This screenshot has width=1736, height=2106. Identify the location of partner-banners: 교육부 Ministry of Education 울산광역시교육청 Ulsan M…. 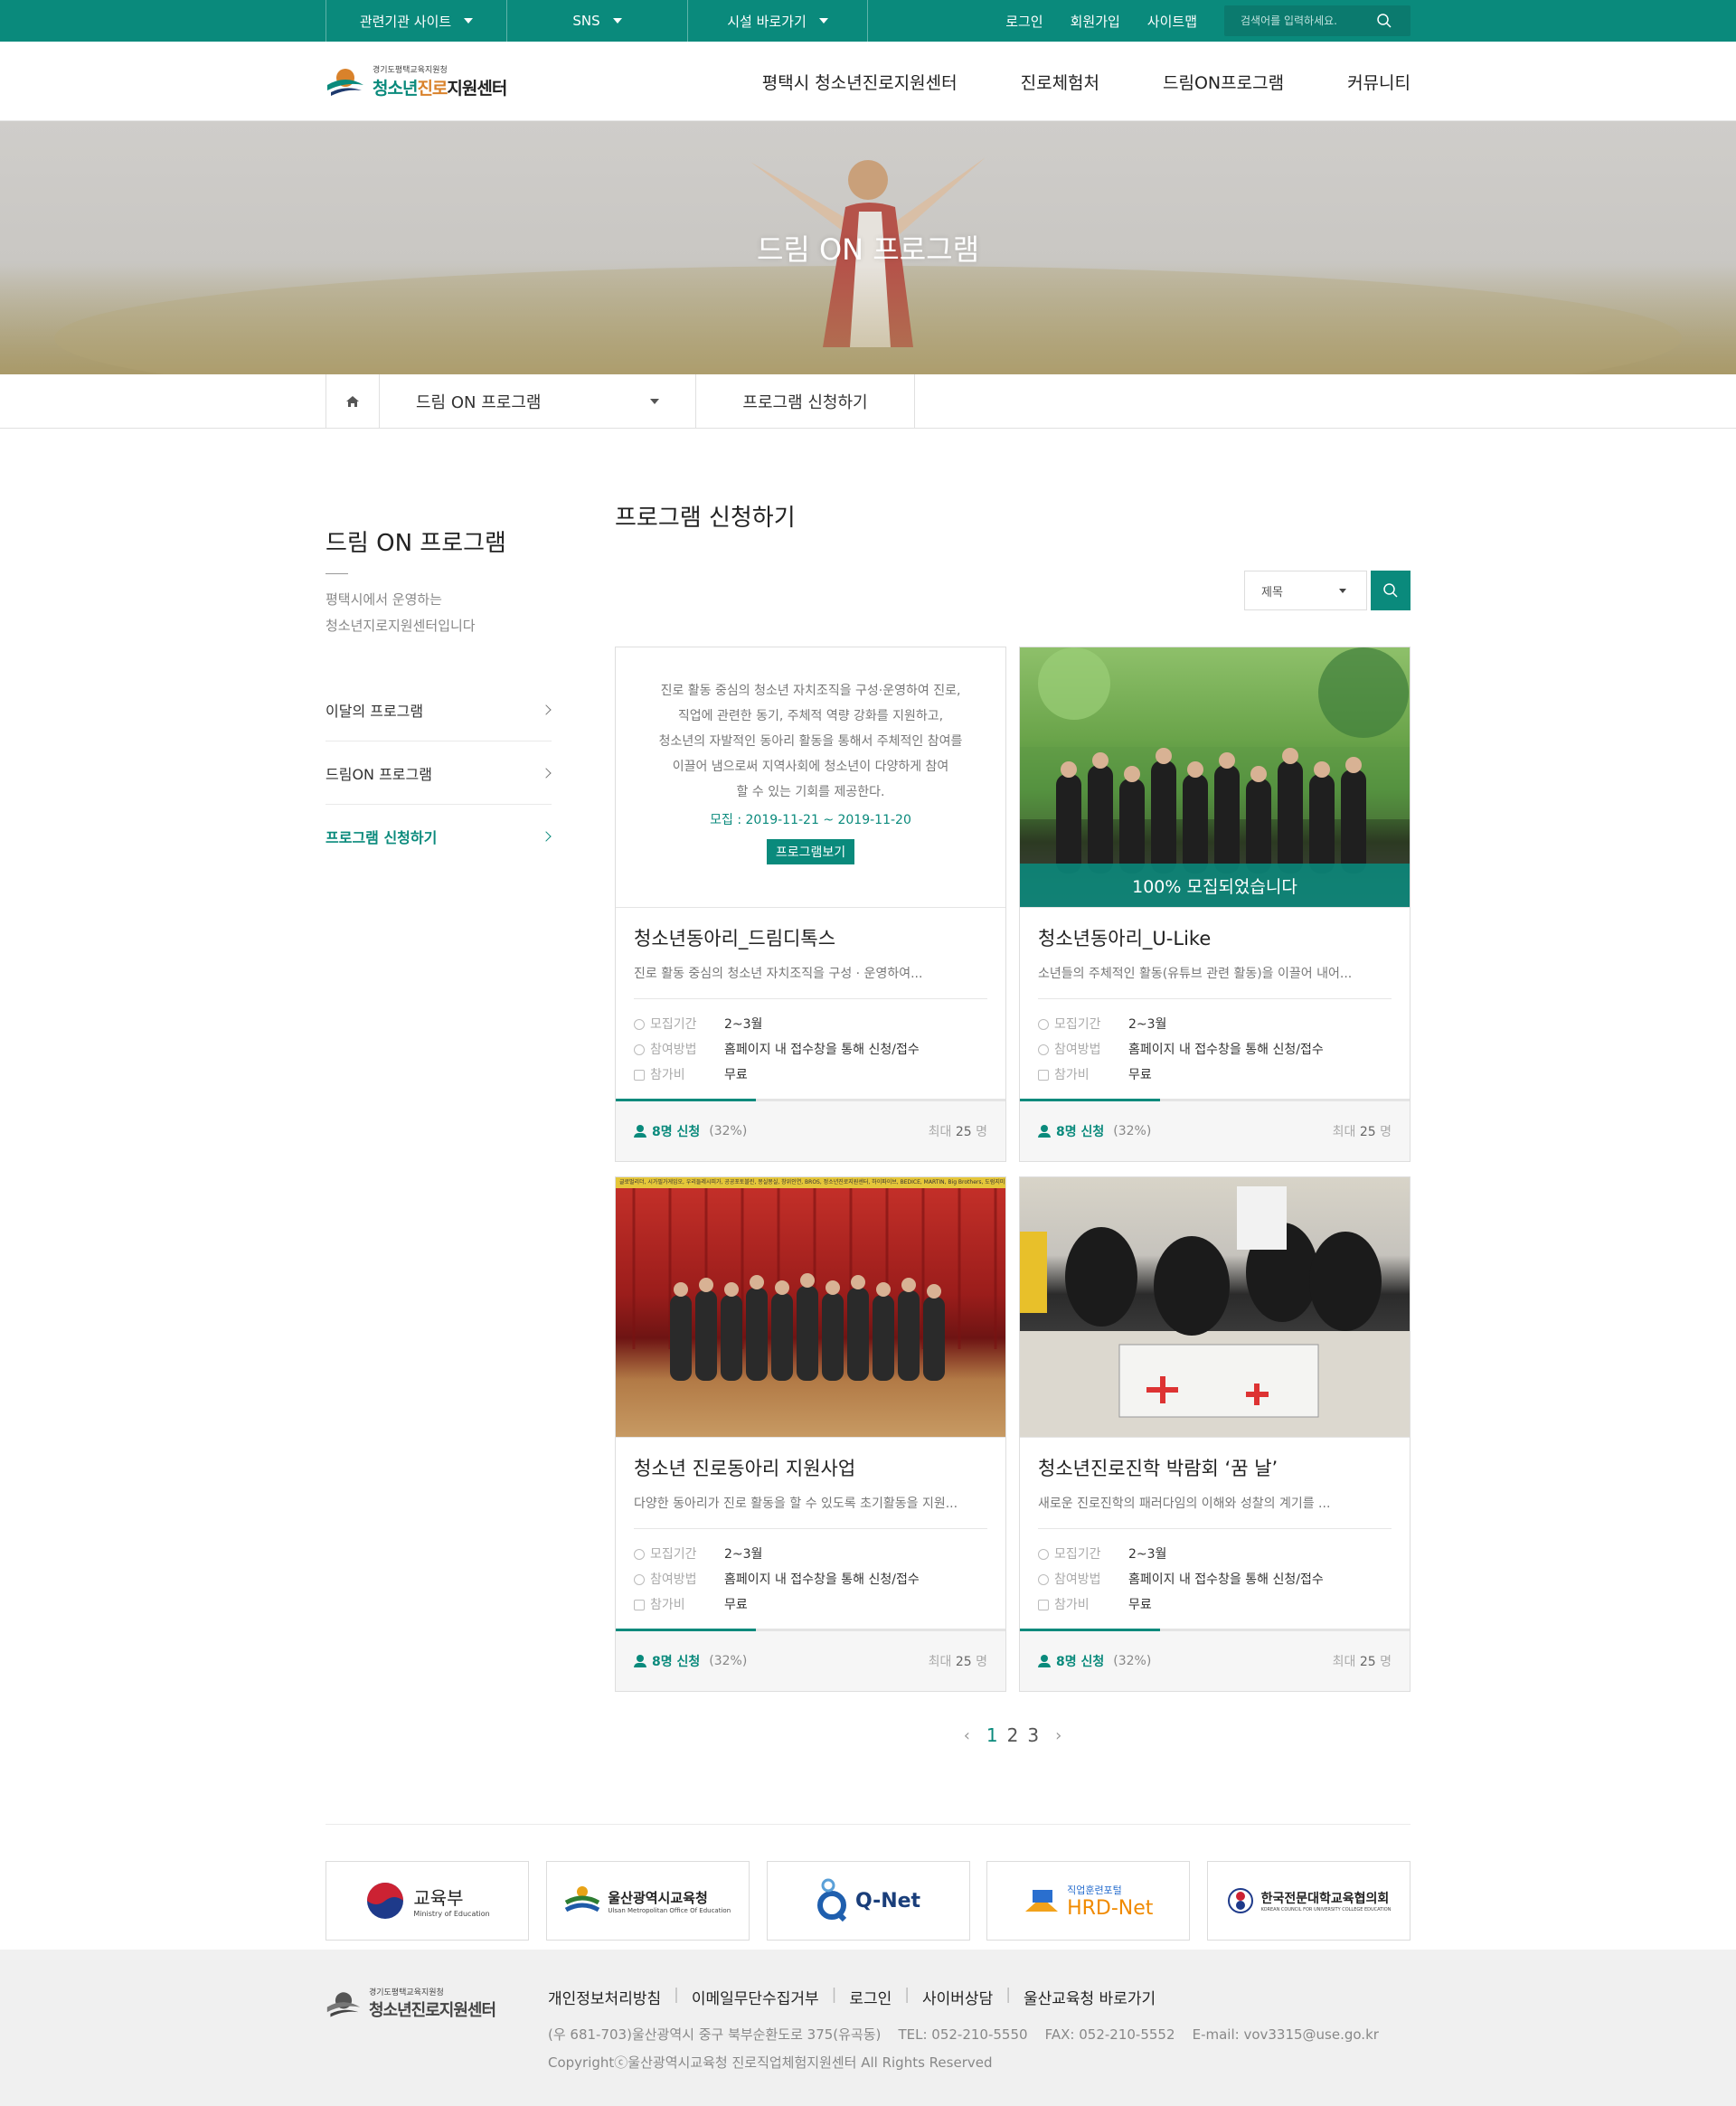
(868, 1882).